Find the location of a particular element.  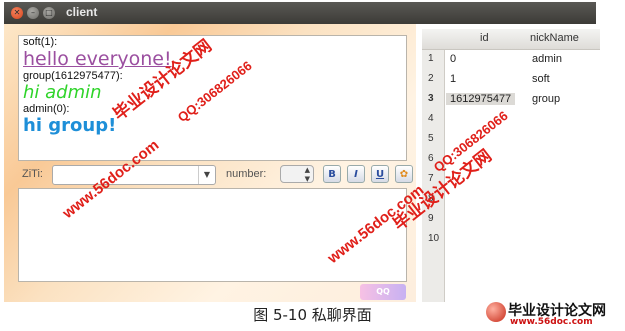

cell-nickname: group is located at coordinates (546, 99).